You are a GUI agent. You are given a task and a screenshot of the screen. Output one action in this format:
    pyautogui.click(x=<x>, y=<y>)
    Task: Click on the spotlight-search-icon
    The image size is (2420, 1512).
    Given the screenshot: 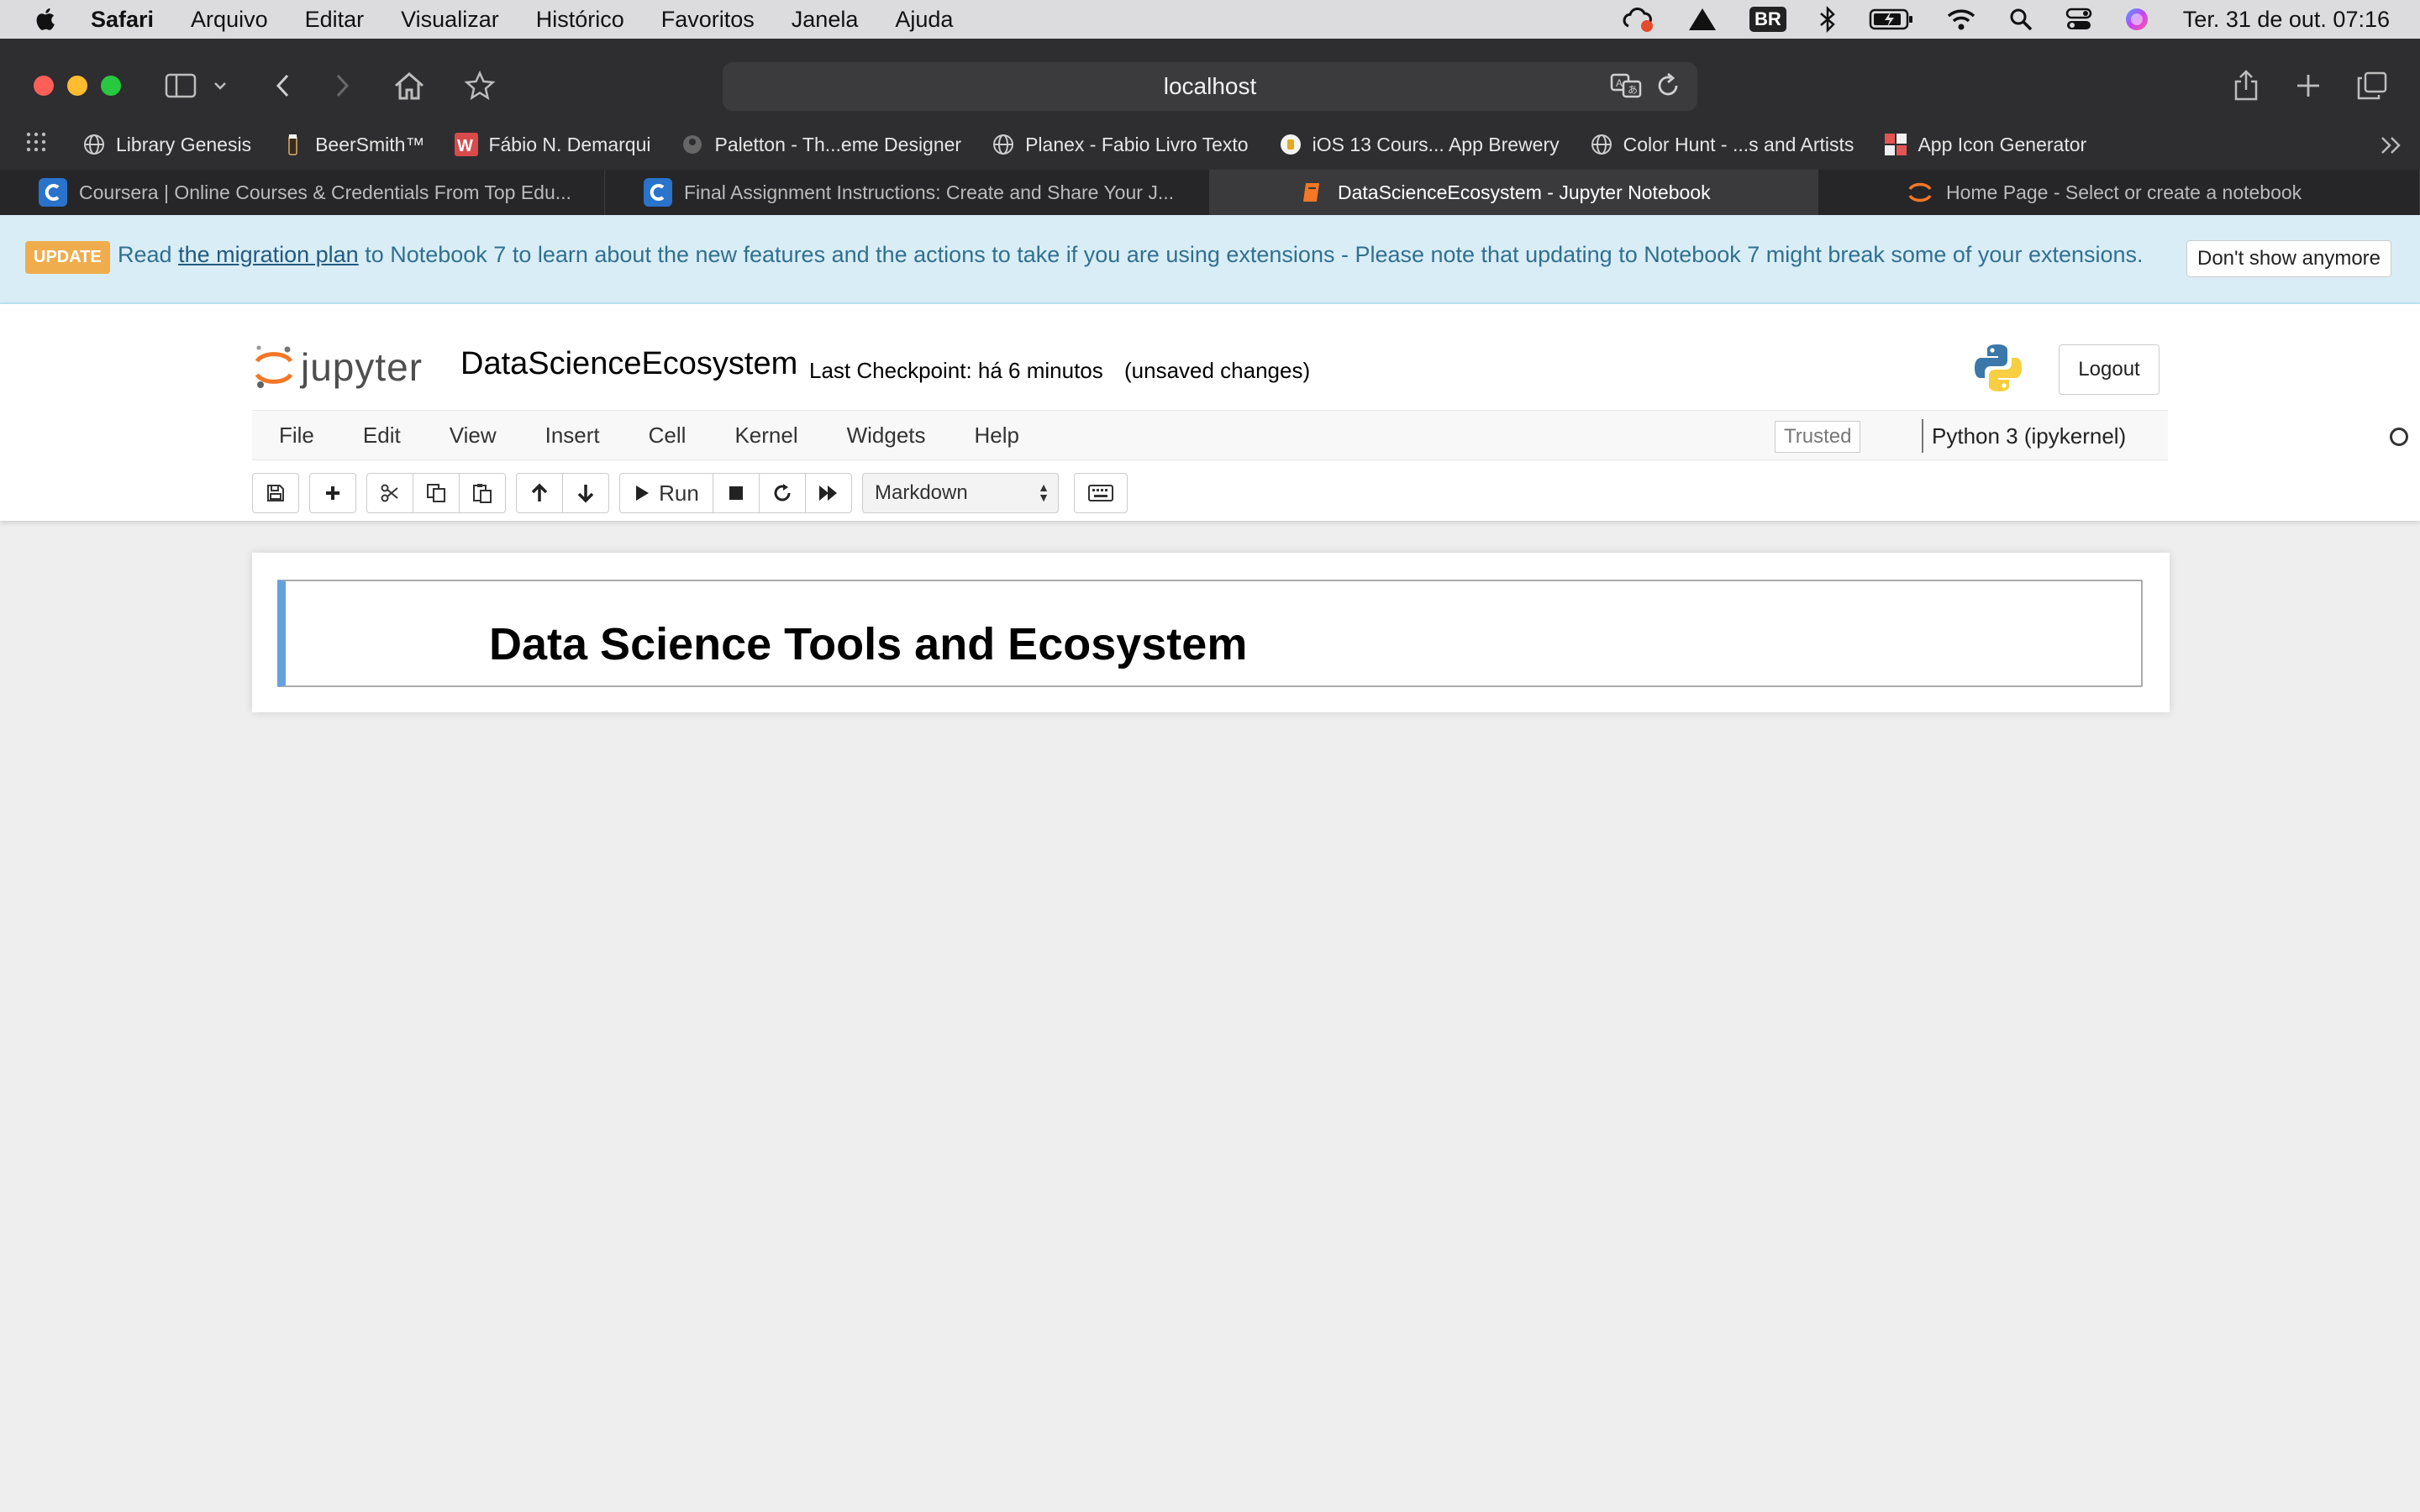 What is the action you would take?
    pyautogui.click(x=2021, y=19)
    